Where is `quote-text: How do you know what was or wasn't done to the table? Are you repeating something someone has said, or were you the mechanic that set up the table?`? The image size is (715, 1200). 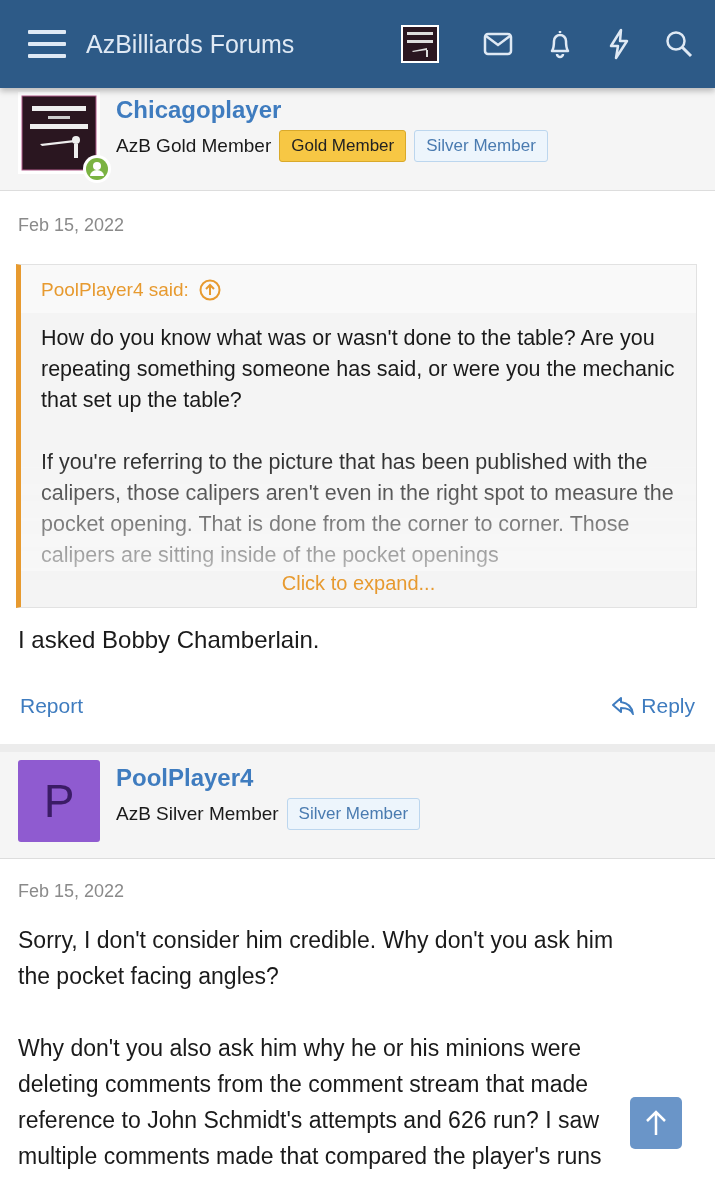 quote-text: How do you know what was or wasn't done to the table? Are you repeating something someone has said, or were you the mechanic that set up the table? is located at coordinates (358, 369).